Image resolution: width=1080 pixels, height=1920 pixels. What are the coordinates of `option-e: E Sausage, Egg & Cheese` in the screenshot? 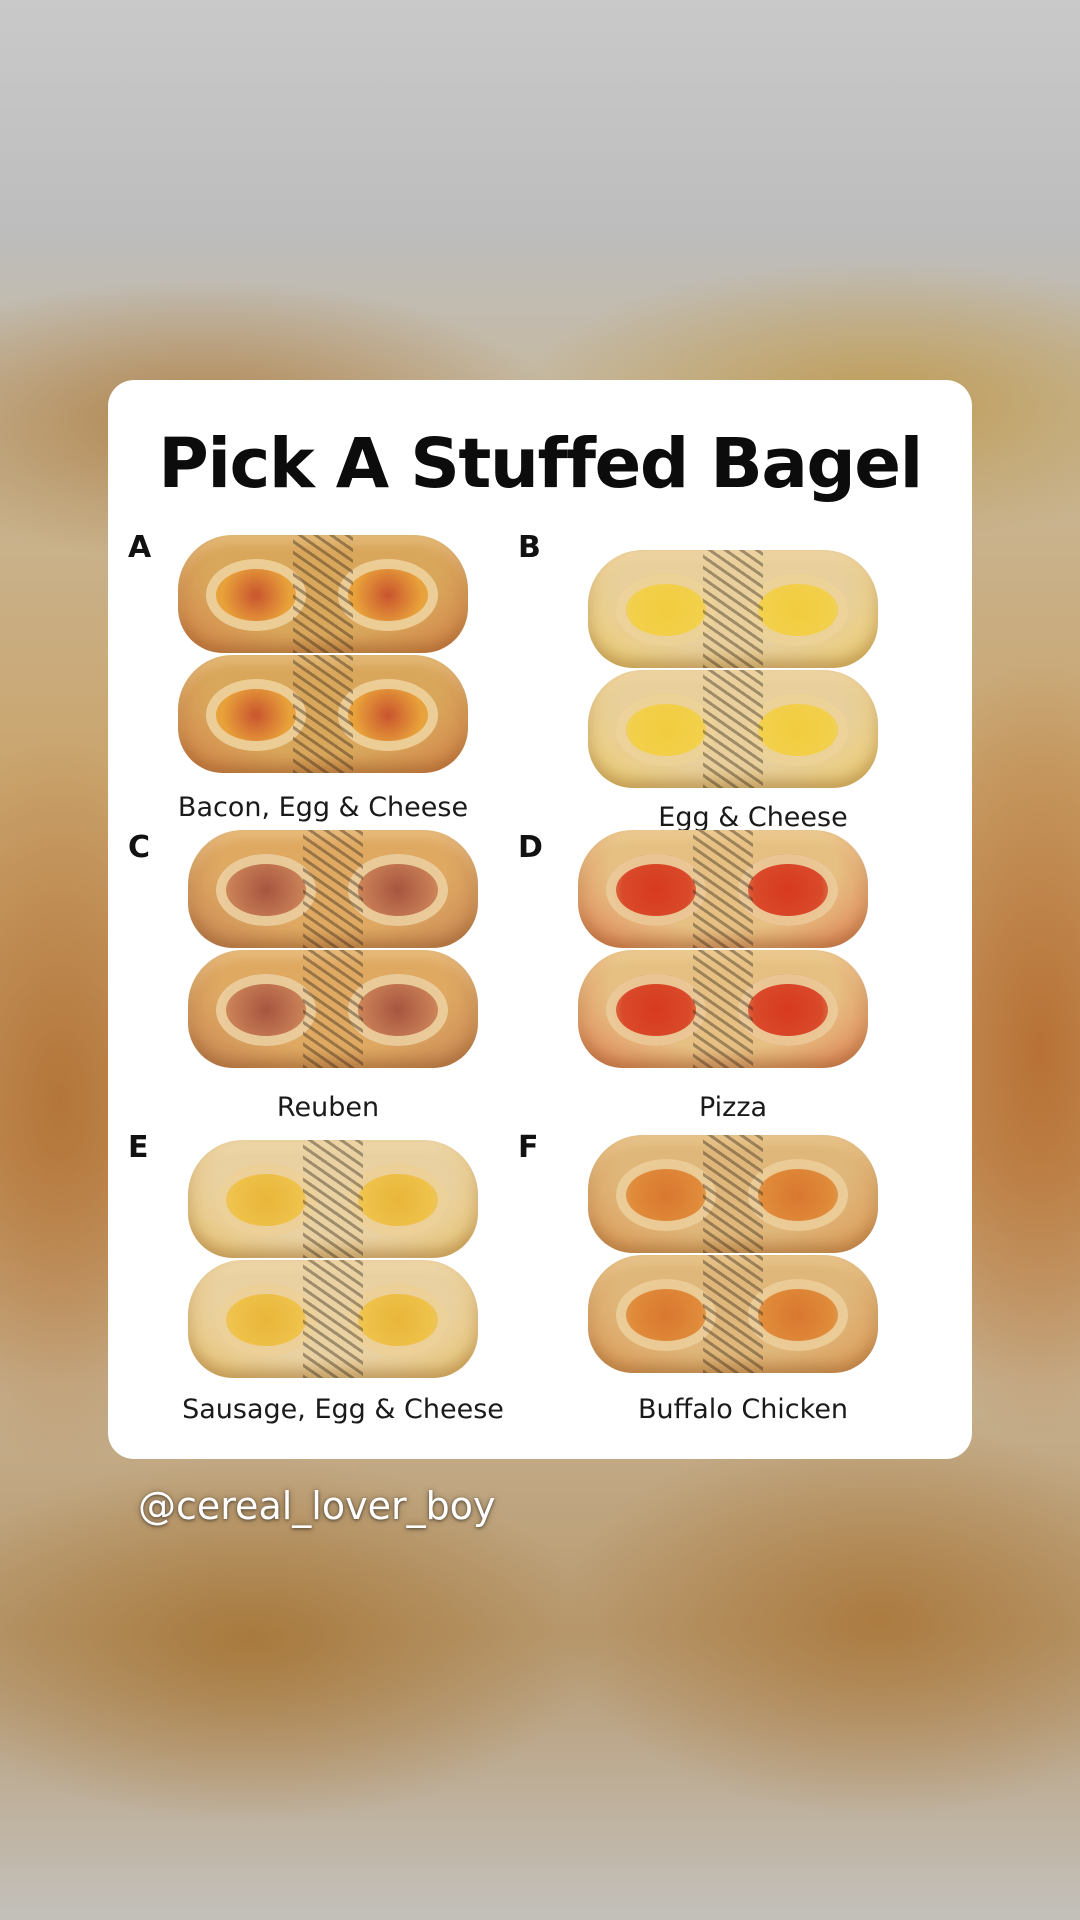 It's located at (308, 1280).